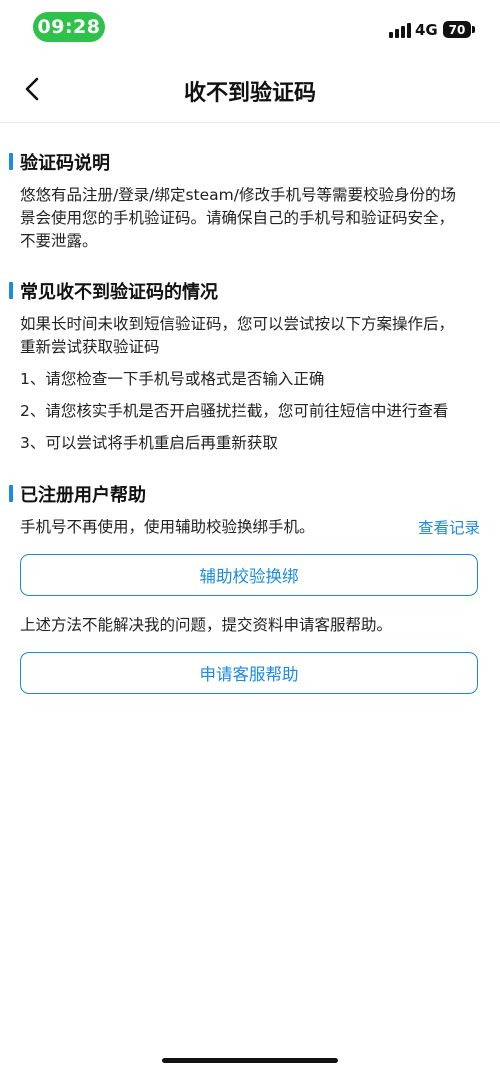 This screenshot has height=1068, width=500. Describe the element at coordinates (65, 163) in the screenshot. I see `section-heading-explain: 验证码说明` at that location.